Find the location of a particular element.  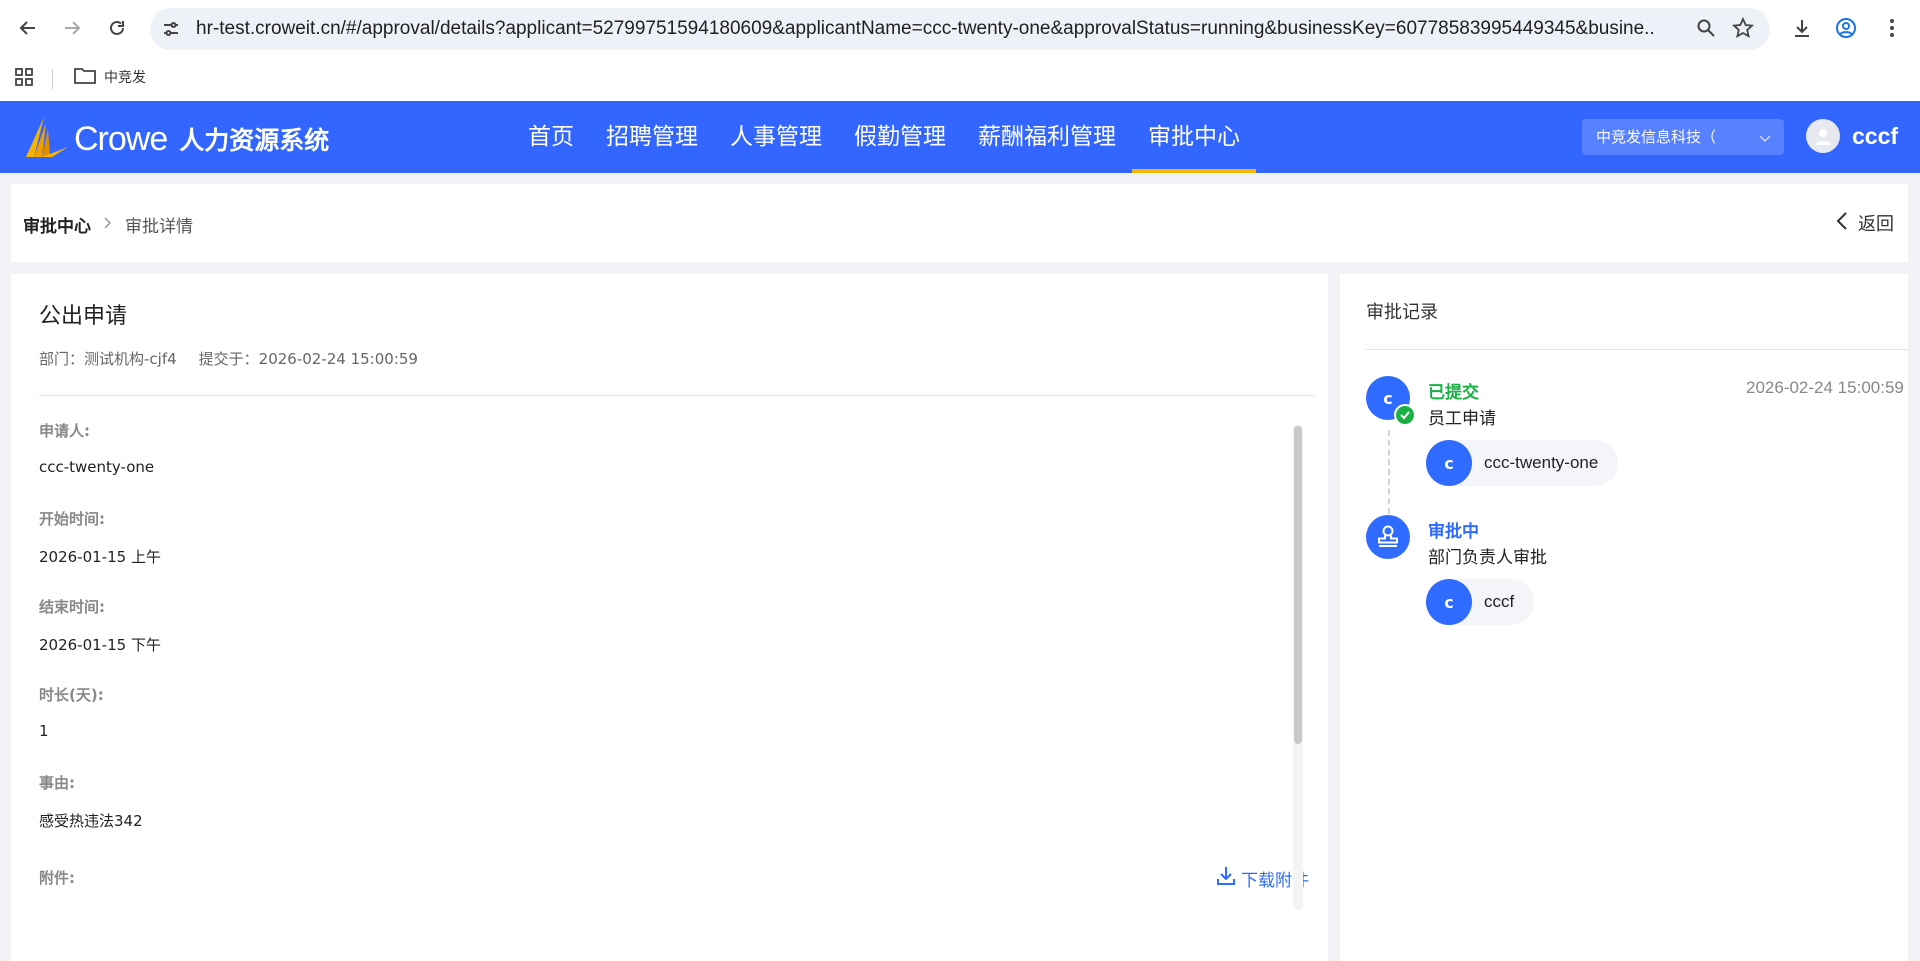

field-label: 事由: is located at coordinates (57, 783).